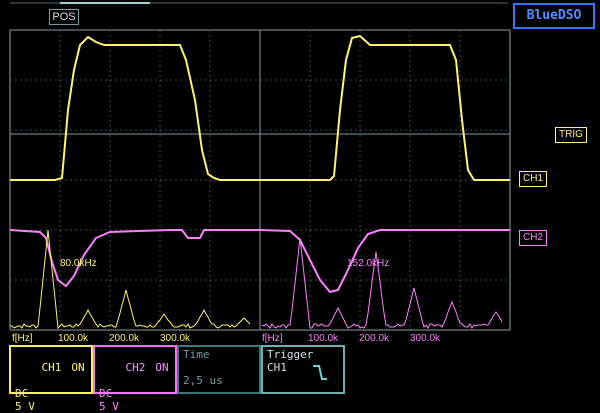 The width and height of the screenshot is (600, 413). I want to click on ch1-scale: 5 V, so click(25, 406).